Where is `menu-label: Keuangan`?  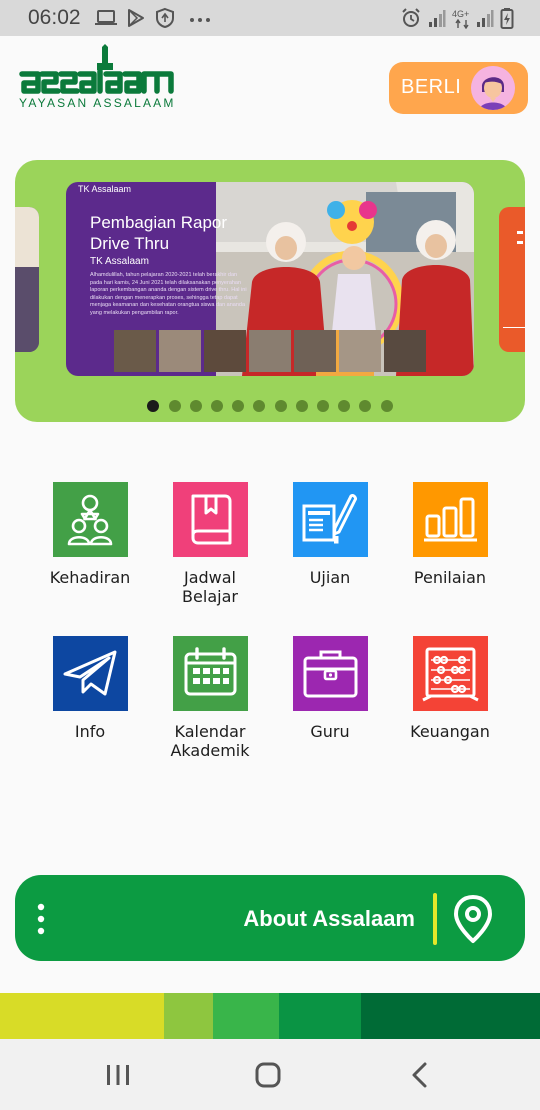 menu-label: Keuangan is located at coordinates (450, 731).